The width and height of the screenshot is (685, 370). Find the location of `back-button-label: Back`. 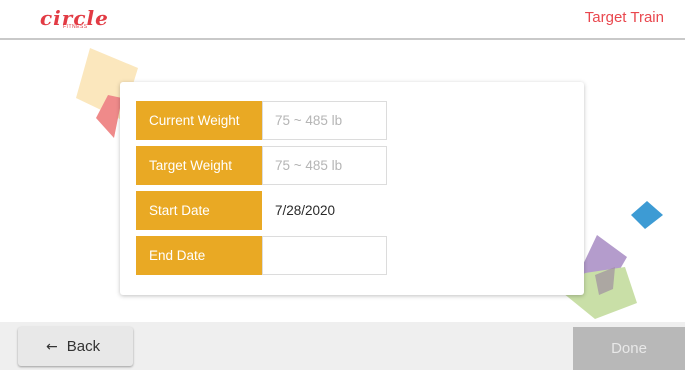

back-button-label: Back is located at coordinates (83, 346).